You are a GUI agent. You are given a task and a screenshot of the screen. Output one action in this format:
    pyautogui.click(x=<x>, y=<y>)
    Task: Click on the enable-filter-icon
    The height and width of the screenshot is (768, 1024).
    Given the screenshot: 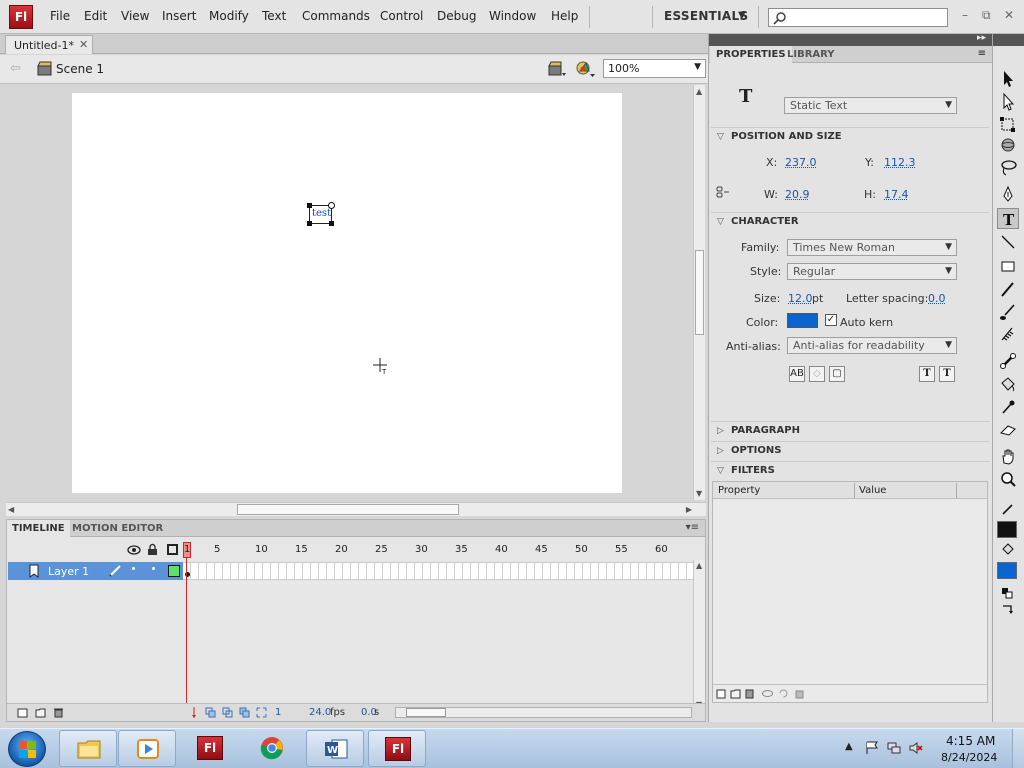 What is the action you would take?
    pyautogui.click(x=767, y=693)
    